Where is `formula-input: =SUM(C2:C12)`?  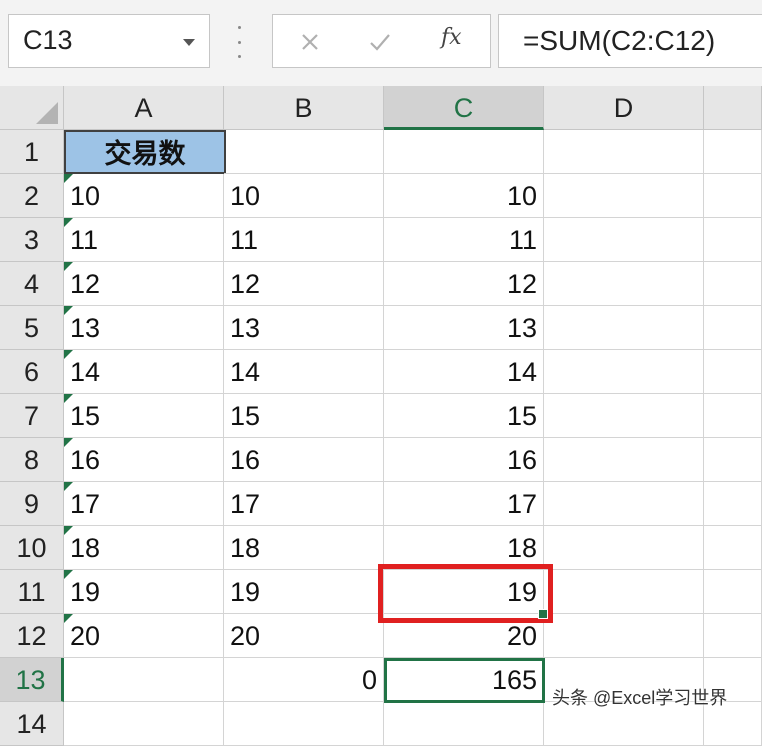 formula-input: =SUM(C2:C12) is located at coordinates (630, 41).